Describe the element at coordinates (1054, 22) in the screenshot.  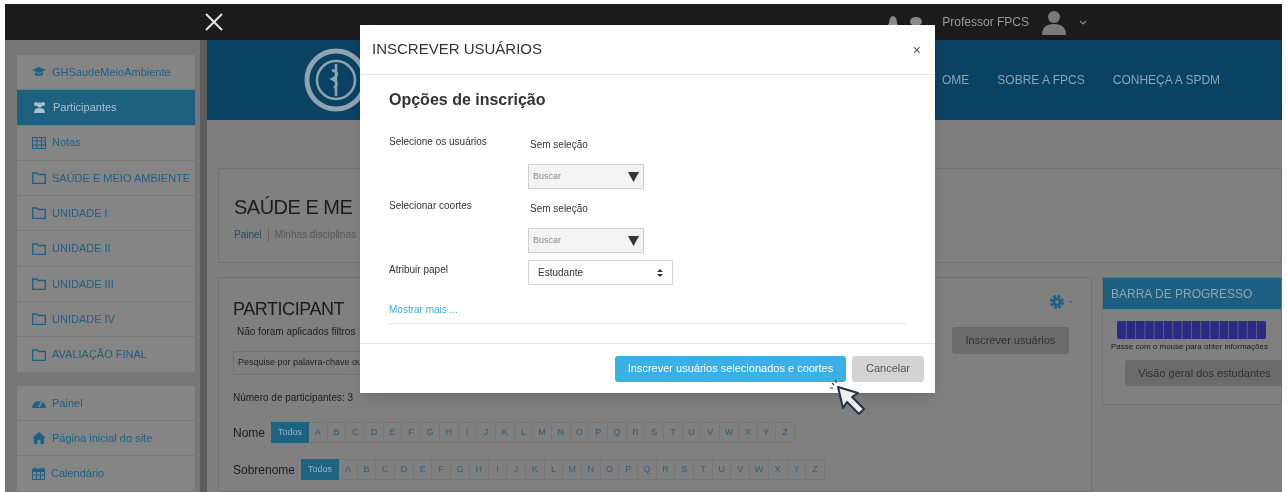
I see `avatar-icon` at that location.